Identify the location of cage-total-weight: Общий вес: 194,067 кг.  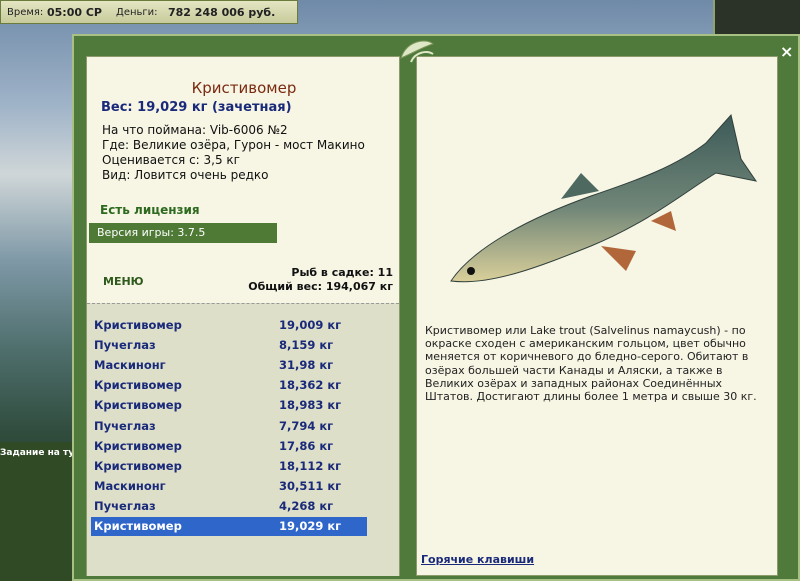
(320, 286).